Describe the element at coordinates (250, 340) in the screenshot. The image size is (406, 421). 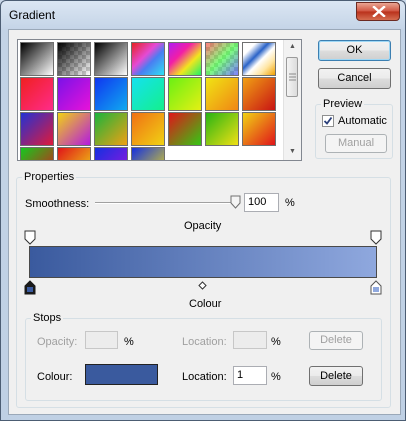
I see `opacity-location-input` at that location.